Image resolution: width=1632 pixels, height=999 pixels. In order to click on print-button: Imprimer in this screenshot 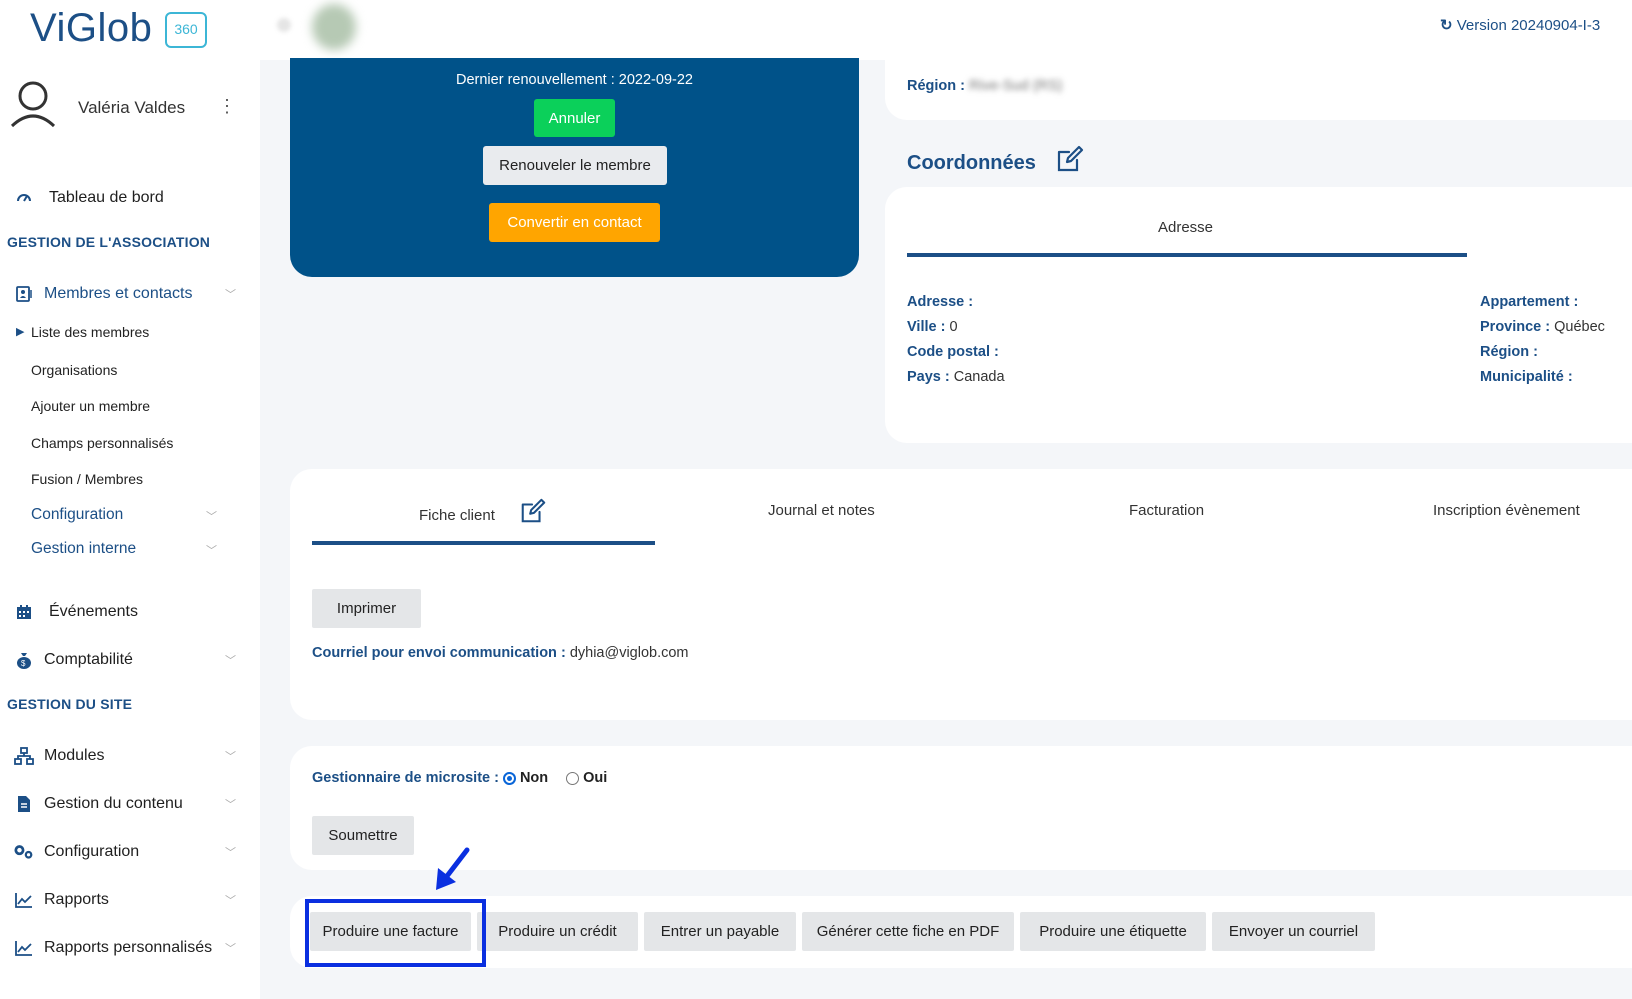, I will do `click(366, 608)`.